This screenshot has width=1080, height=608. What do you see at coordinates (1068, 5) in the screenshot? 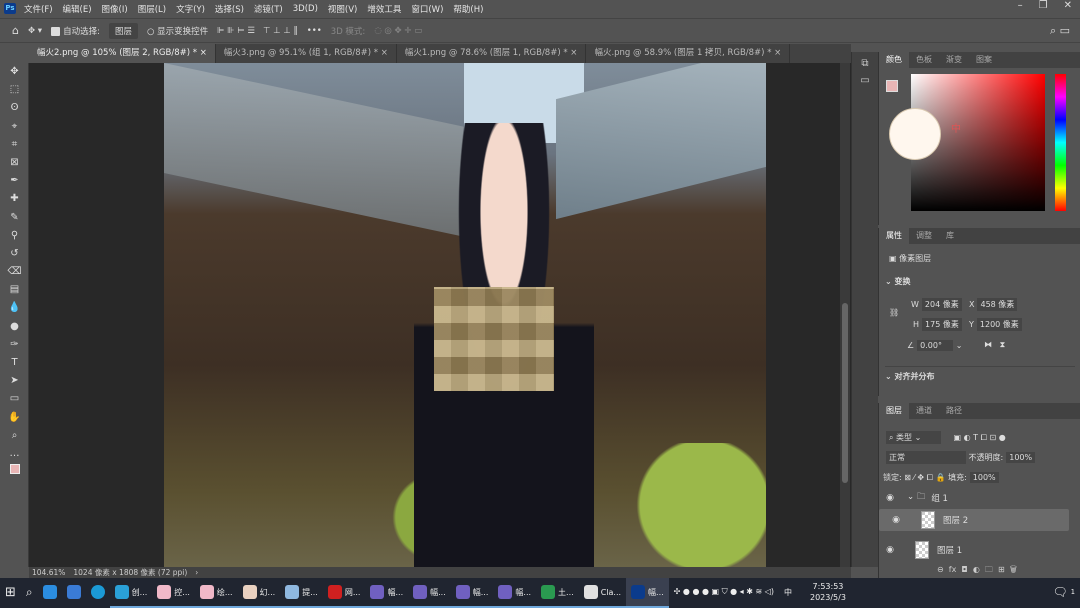
I see `close-icon: ✕` at bounding box center [1068, 5].